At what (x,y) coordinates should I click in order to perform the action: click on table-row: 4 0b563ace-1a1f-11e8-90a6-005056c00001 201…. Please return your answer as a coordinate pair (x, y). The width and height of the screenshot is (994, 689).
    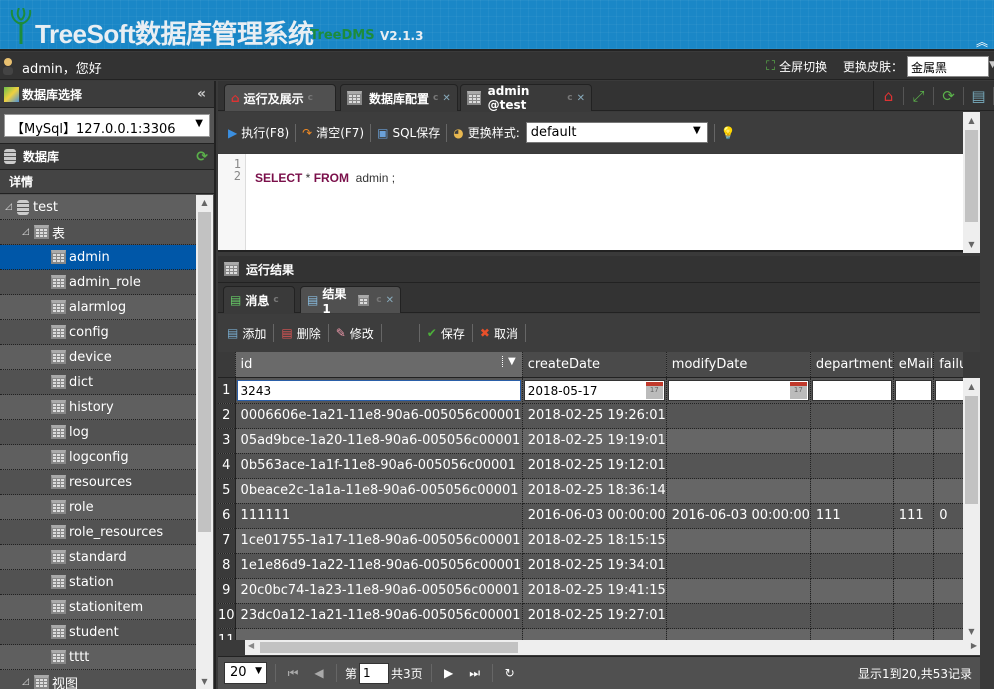
    Looking at the image, I should click on (590, 466).